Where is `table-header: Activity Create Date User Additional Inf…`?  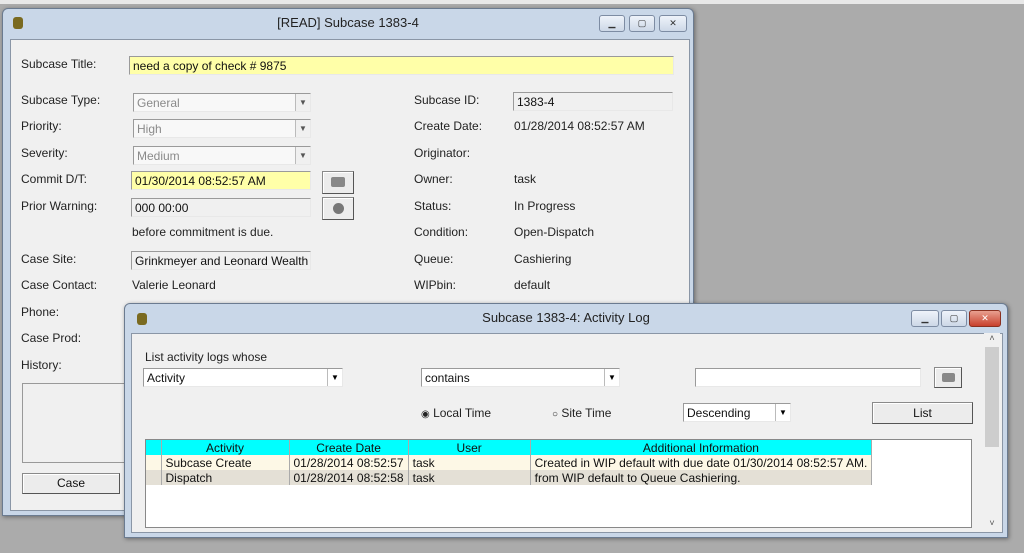
table-header: Activity Create Date User Additional Inf… is located at coordinates (509, 447).